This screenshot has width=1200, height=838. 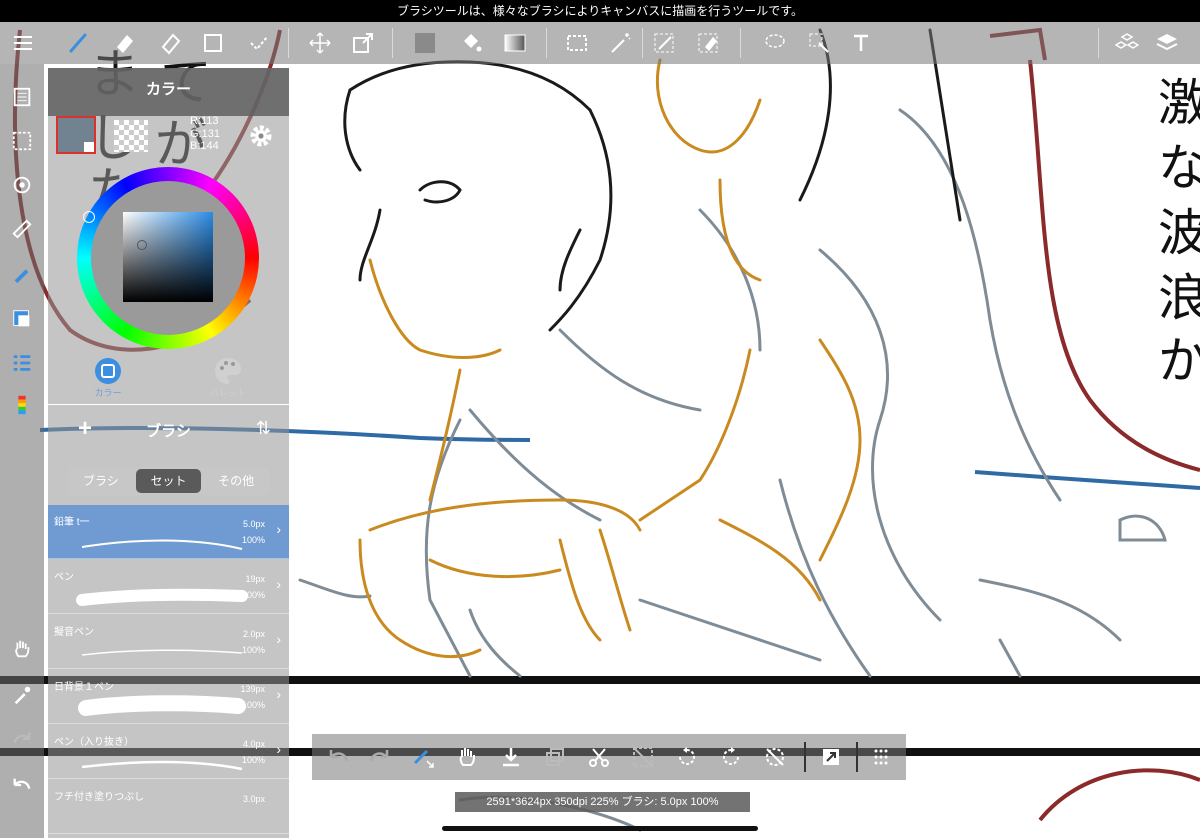 I want to click on grid-icon, so click(x=881, y=757).